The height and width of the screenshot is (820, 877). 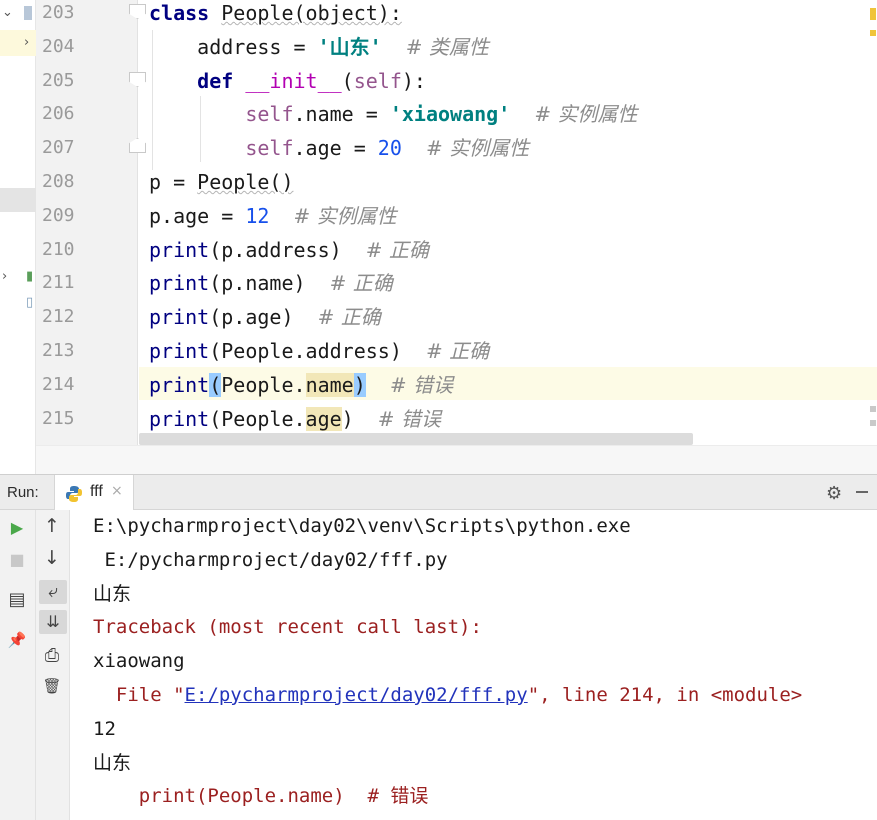 What do you see at coordinates (389, 148) in the screenshot?
I see `code-token: 20` at bounding box center [389, 148].